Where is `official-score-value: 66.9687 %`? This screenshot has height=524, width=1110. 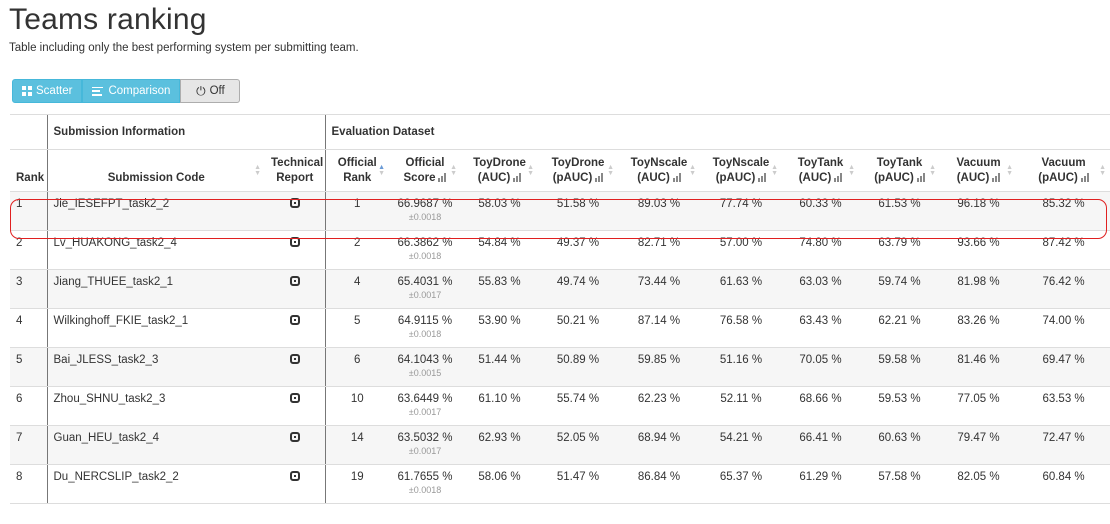
official-score-value: 66.9687 % is located at coordinates (425, 204).